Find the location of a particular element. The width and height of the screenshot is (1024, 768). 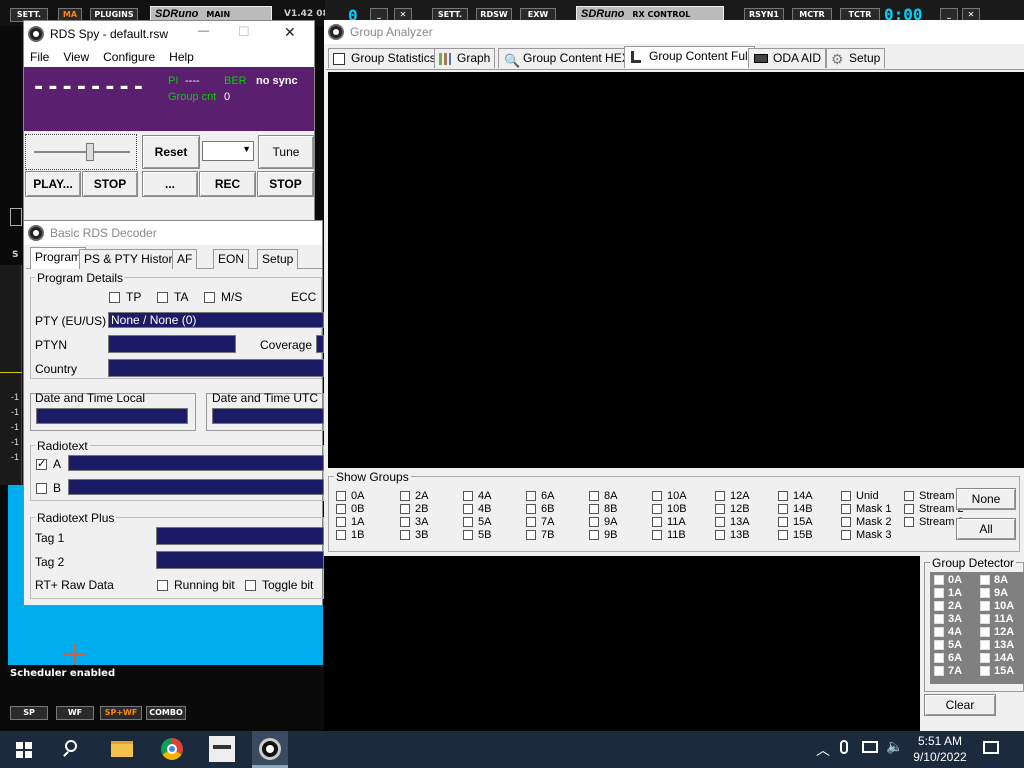

show-group-item: 3A is located at coordinates (414, 522).